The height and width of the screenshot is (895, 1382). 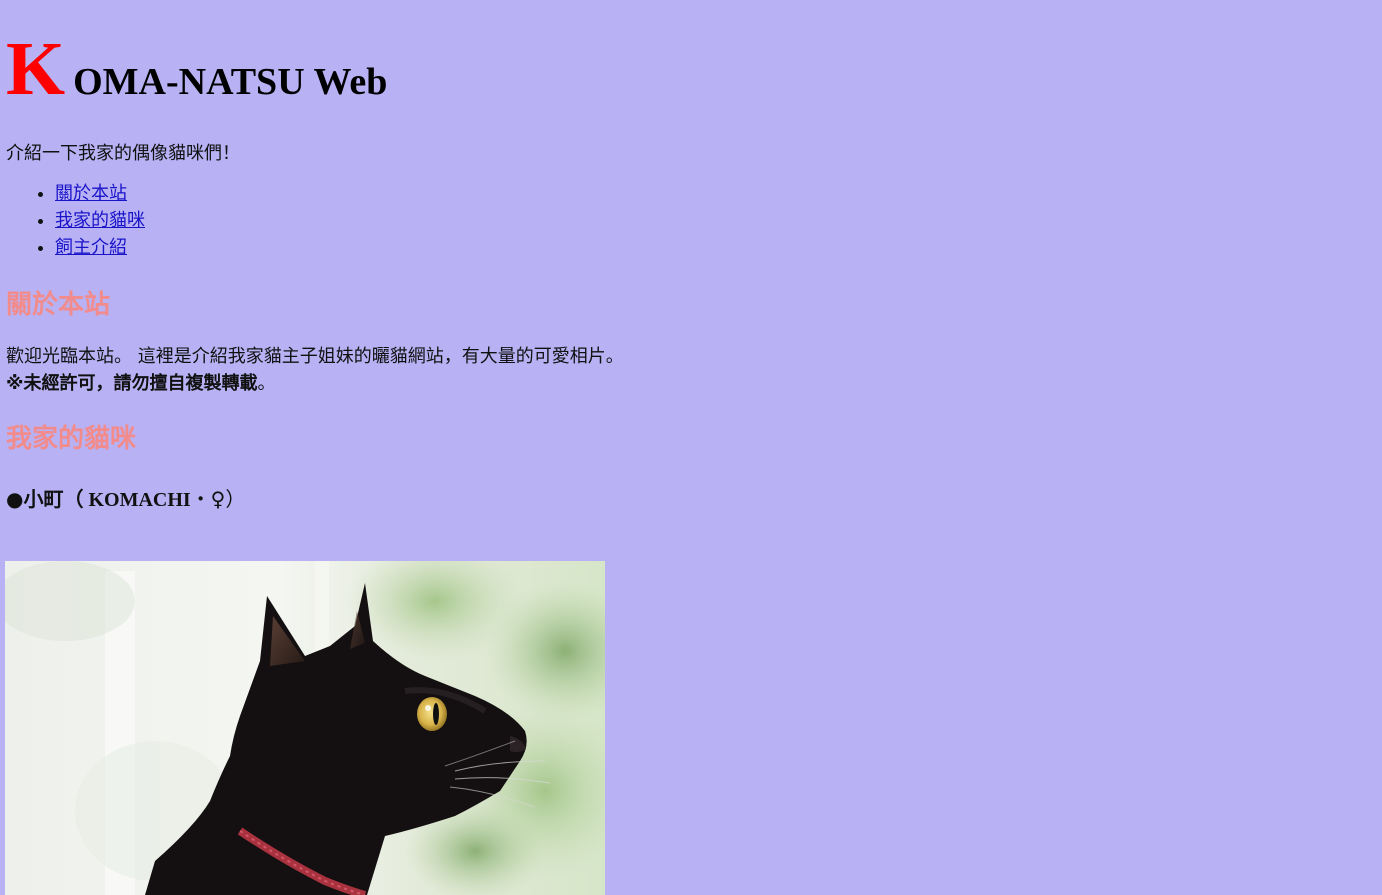 What do you see at coordinates (91, 247) in the screenshot?
I see `nav-link-owner: 飼主介紹` at bounding box center [91, 247].